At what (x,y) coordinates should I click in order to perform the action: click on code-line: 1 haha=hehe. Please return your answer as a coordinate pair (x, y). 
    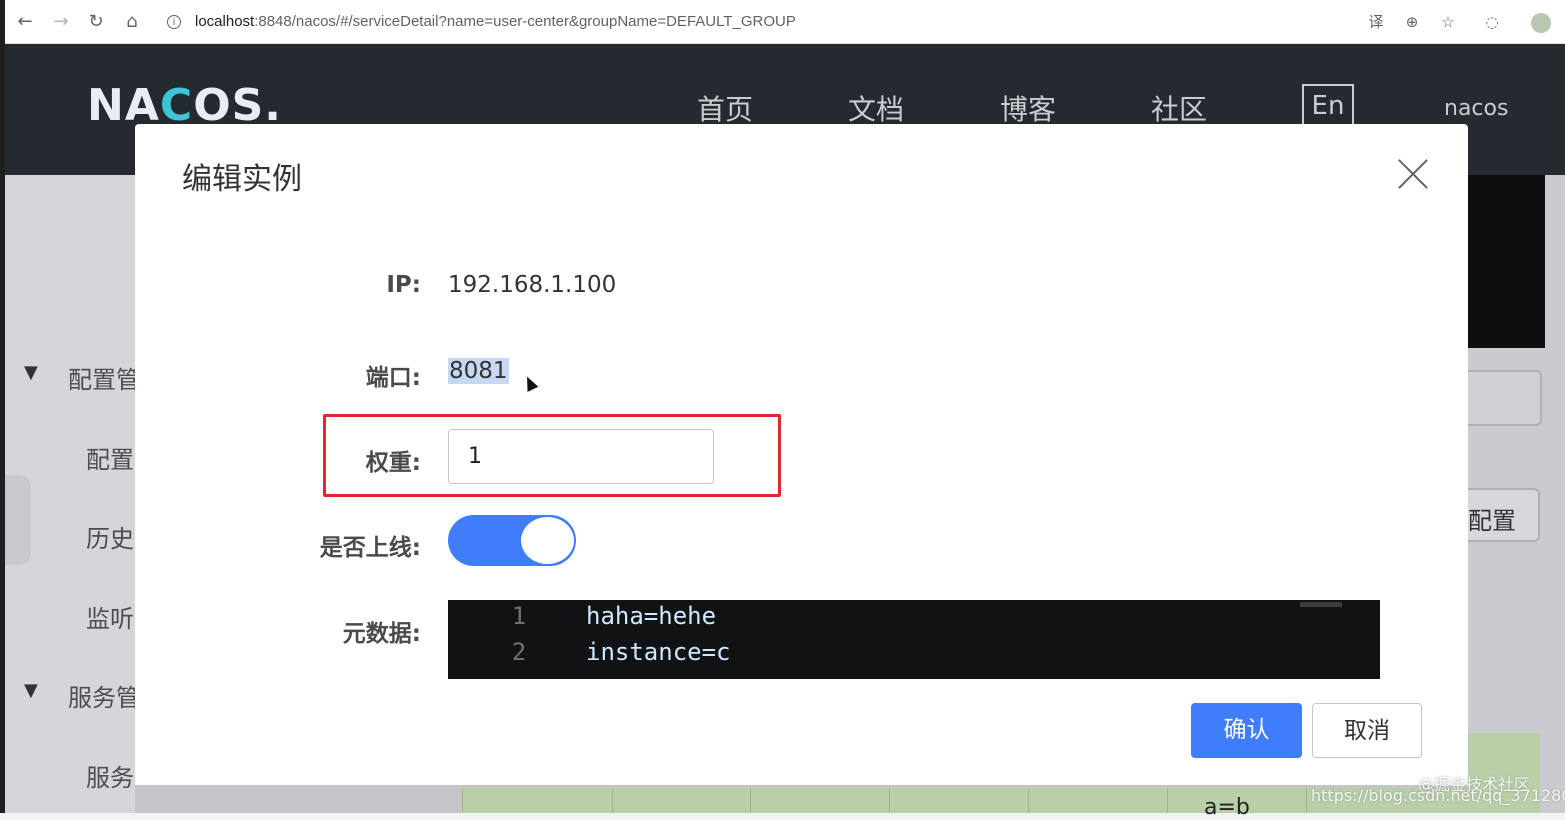
    Looking at the image, I should click on (914, 620).